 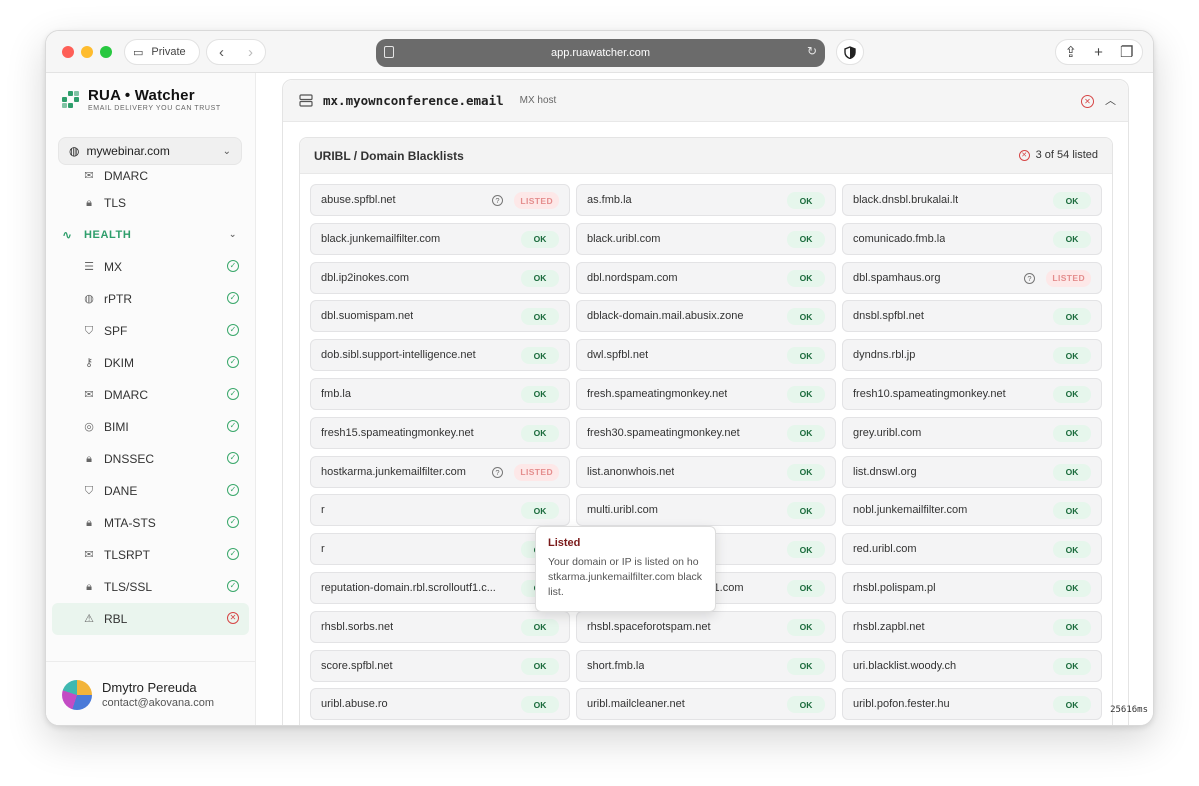 I want to click on sidebar-group-health: ∿ HEALTH ⌄, so click(x=150, y=235).